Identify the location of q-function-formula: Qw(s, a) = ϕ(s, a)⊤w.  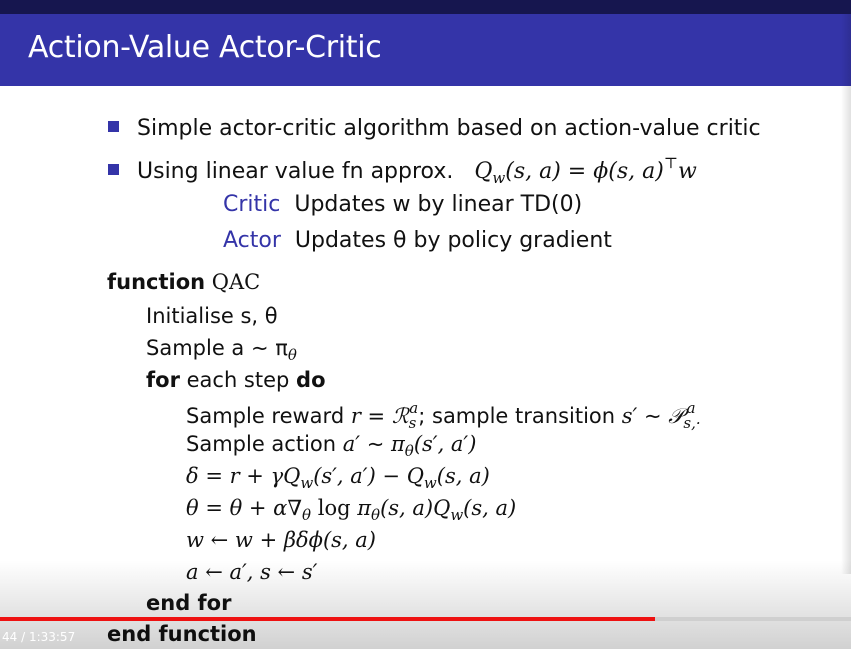
(585, 170).